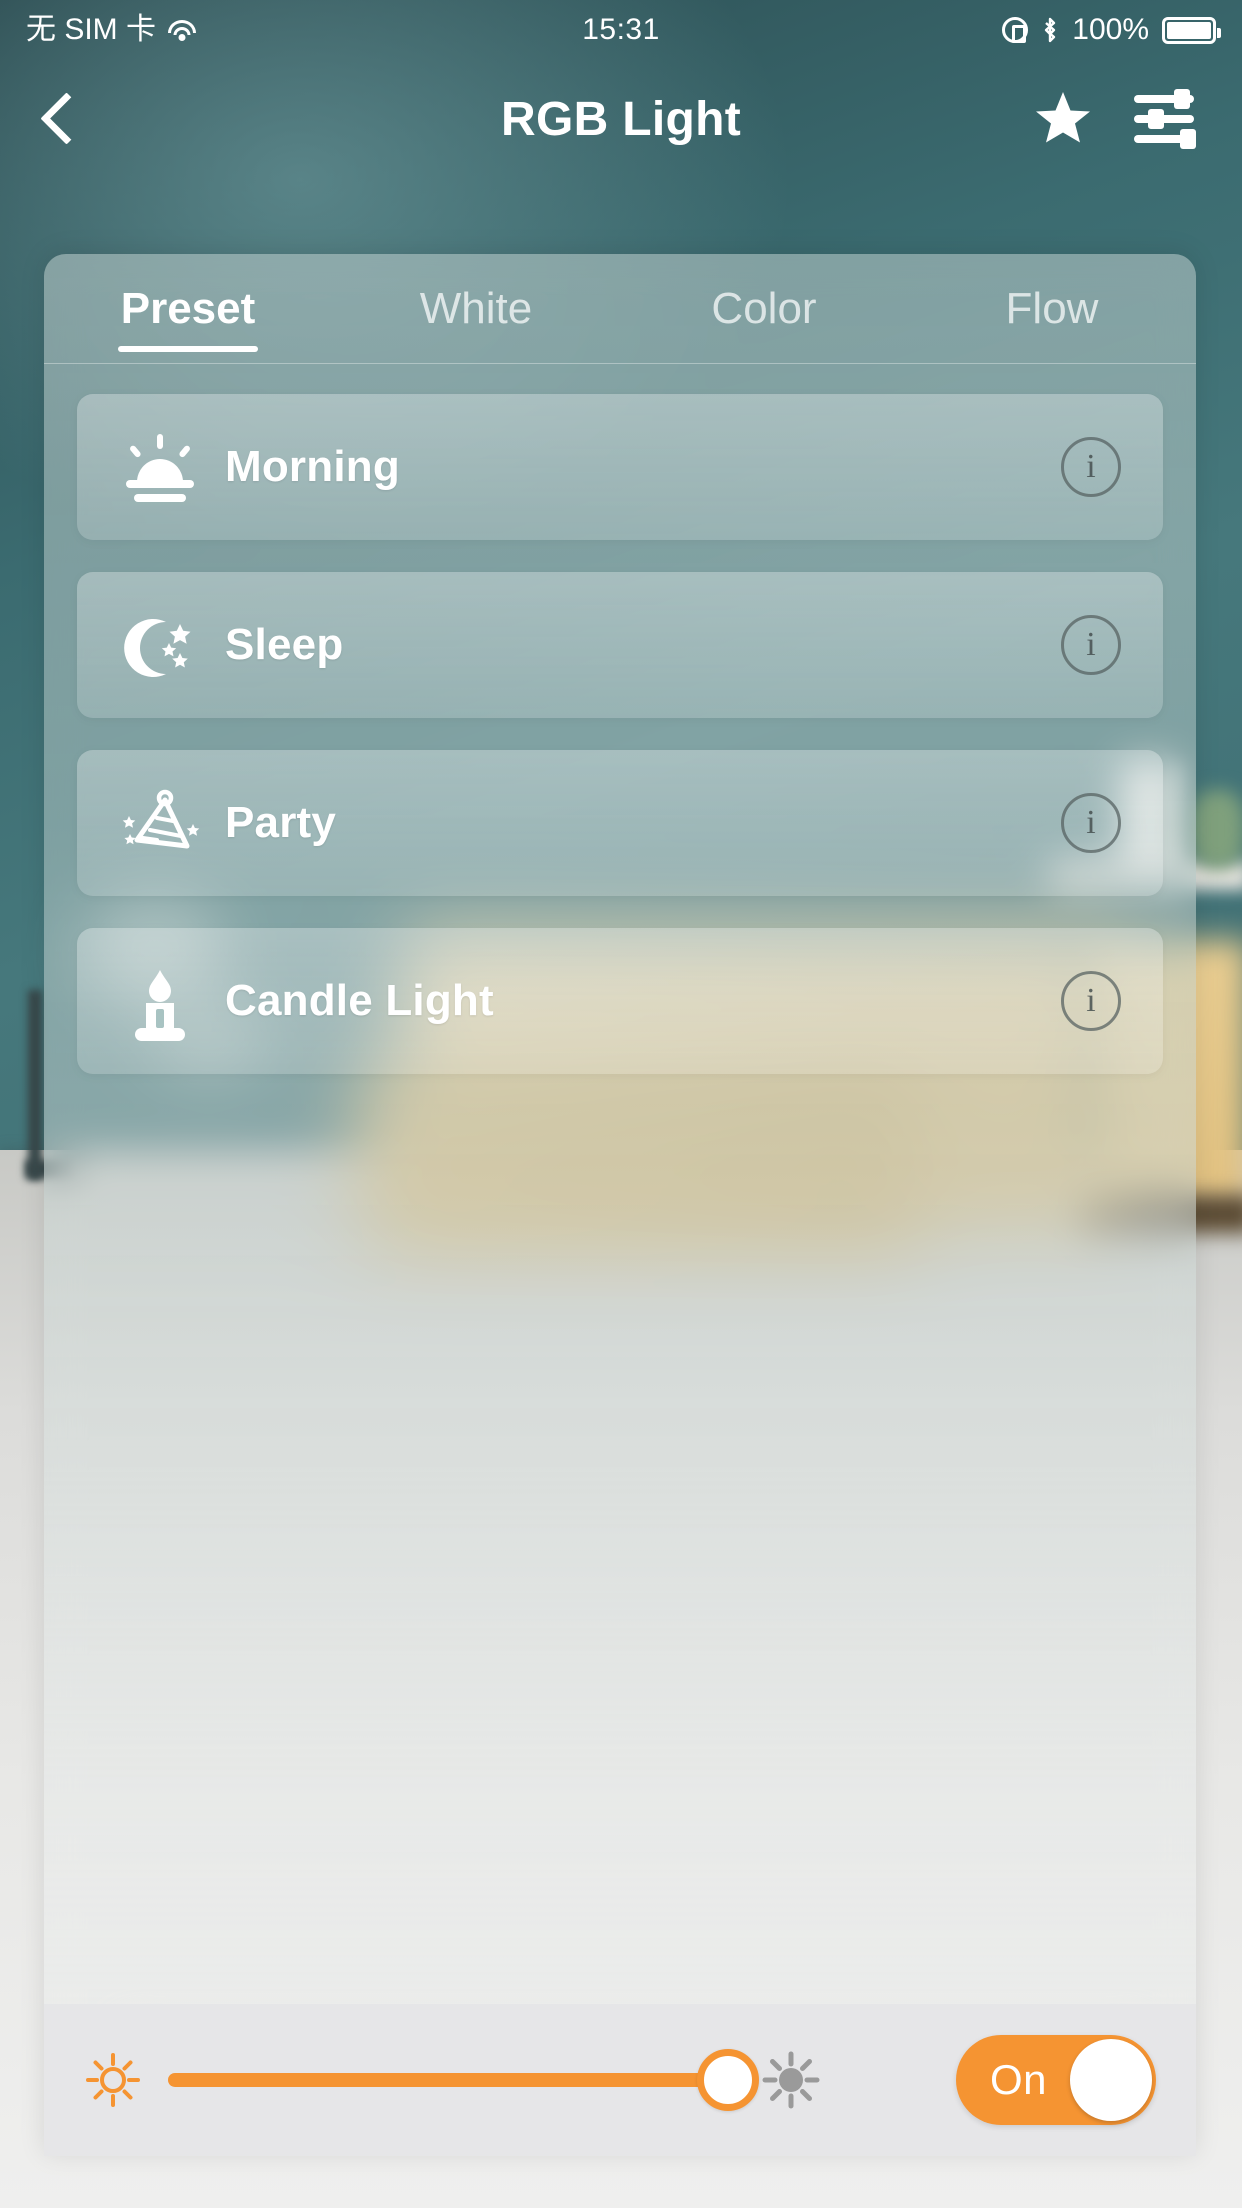 This screenshot has width=1242, height=2208. I want to click on candle-icon, so click(160, 1001).